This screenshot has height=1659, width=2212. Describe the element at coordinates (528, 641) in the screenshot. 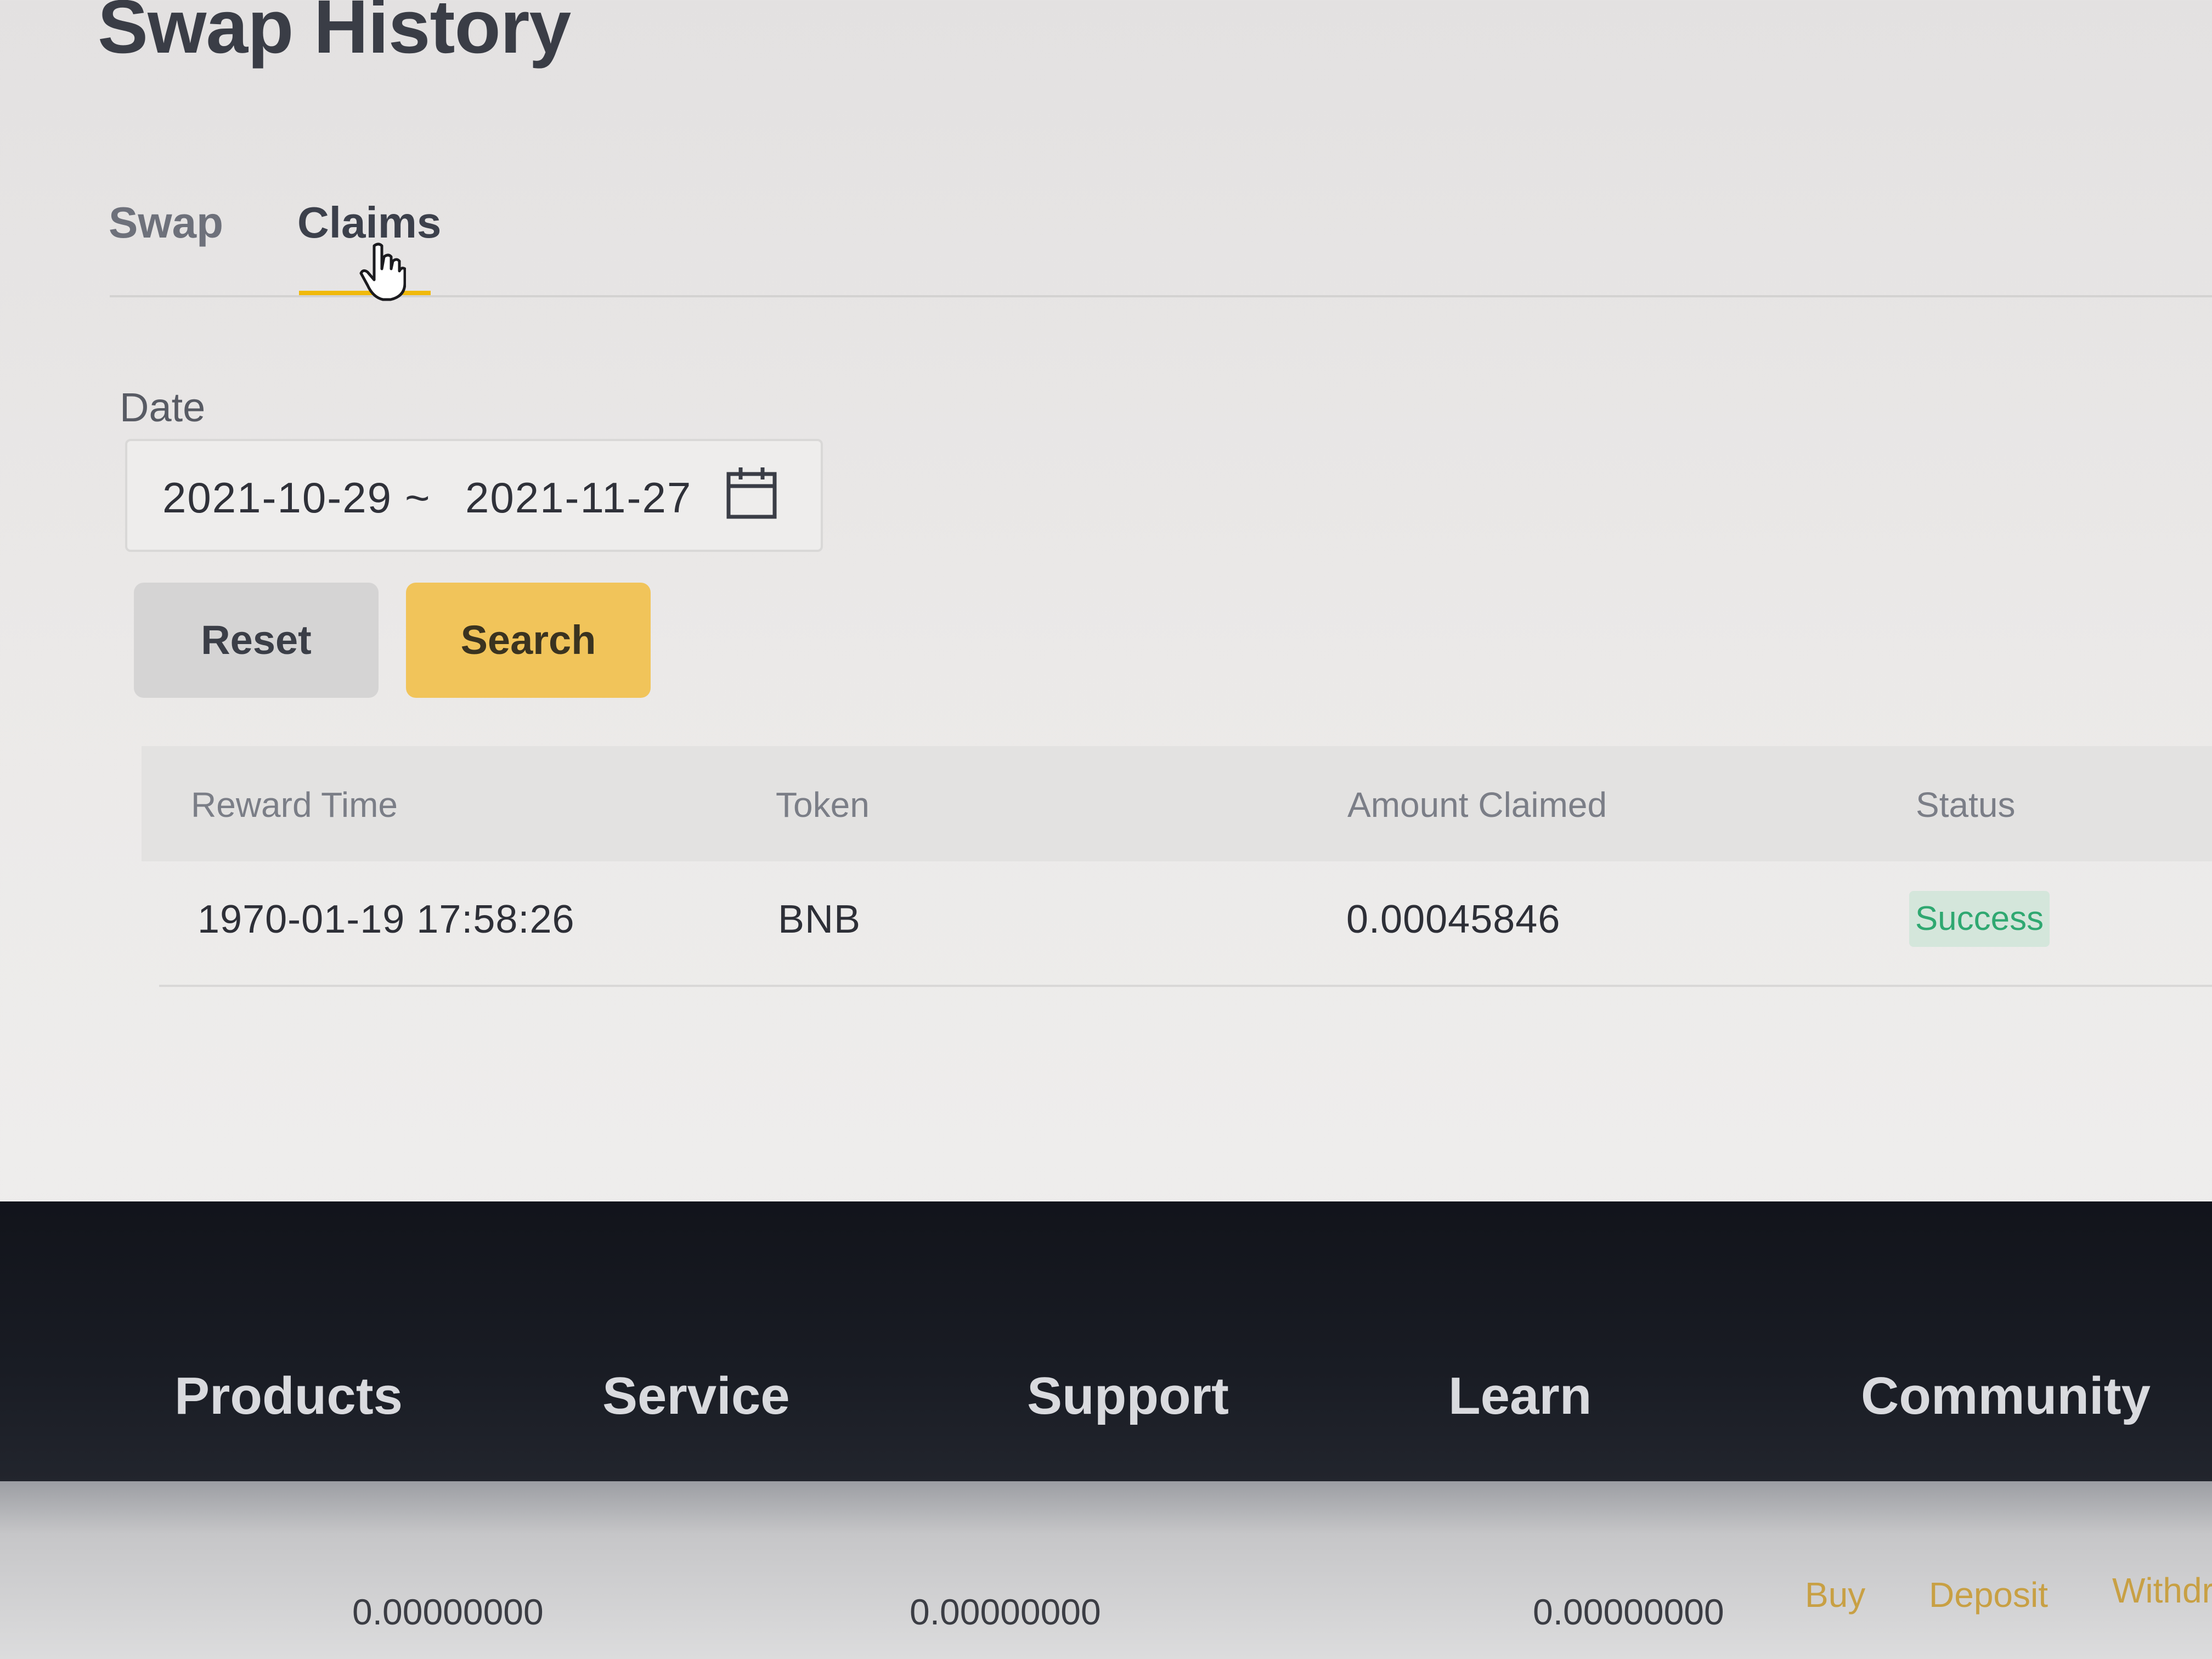

I see `search-button: Search` at that location.